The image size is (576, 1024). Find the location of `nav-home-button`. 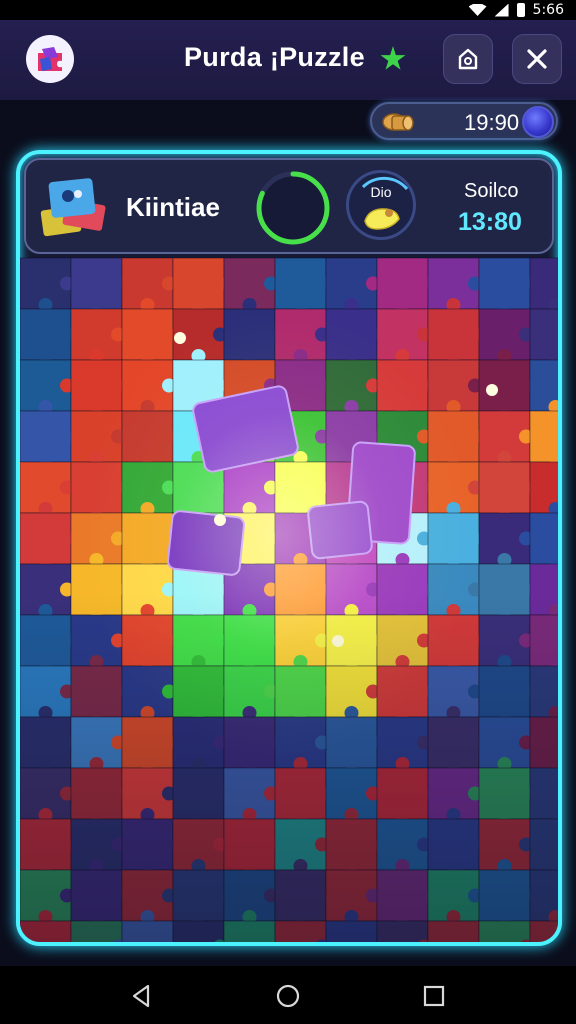

nav-home-button is located at coordinates (288, 996).